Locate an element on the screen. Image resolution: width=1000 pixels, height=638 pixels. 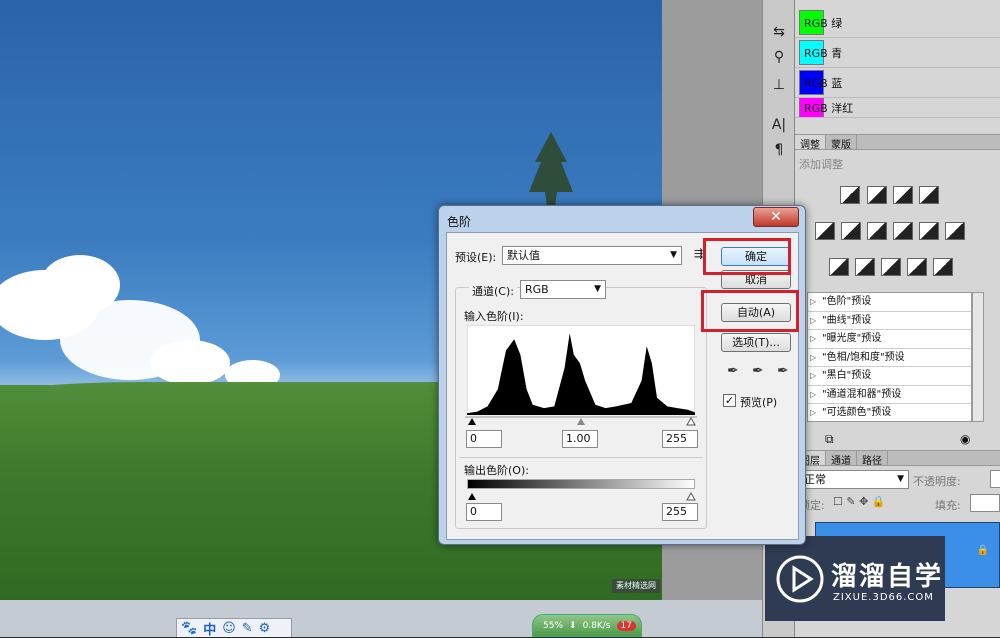
layers-tabbar: 图层 通道 路径 is located at coordinates (897, 458).